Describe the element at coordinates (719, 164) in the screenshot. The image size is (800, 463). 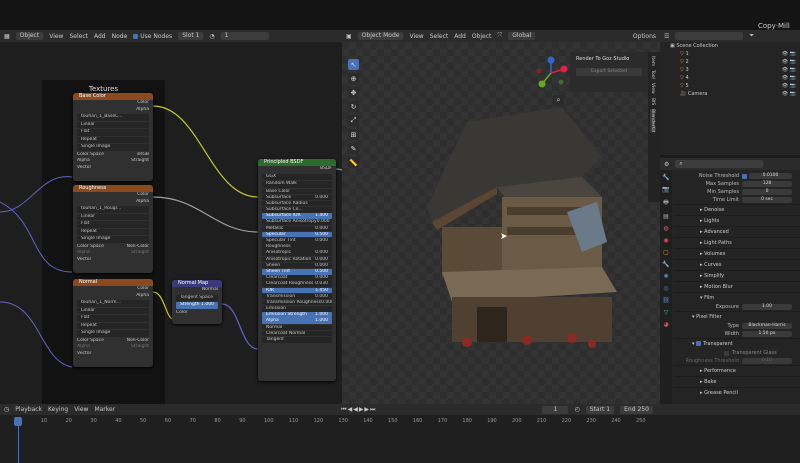
I see `properties-search-field: ⌕` at that location.